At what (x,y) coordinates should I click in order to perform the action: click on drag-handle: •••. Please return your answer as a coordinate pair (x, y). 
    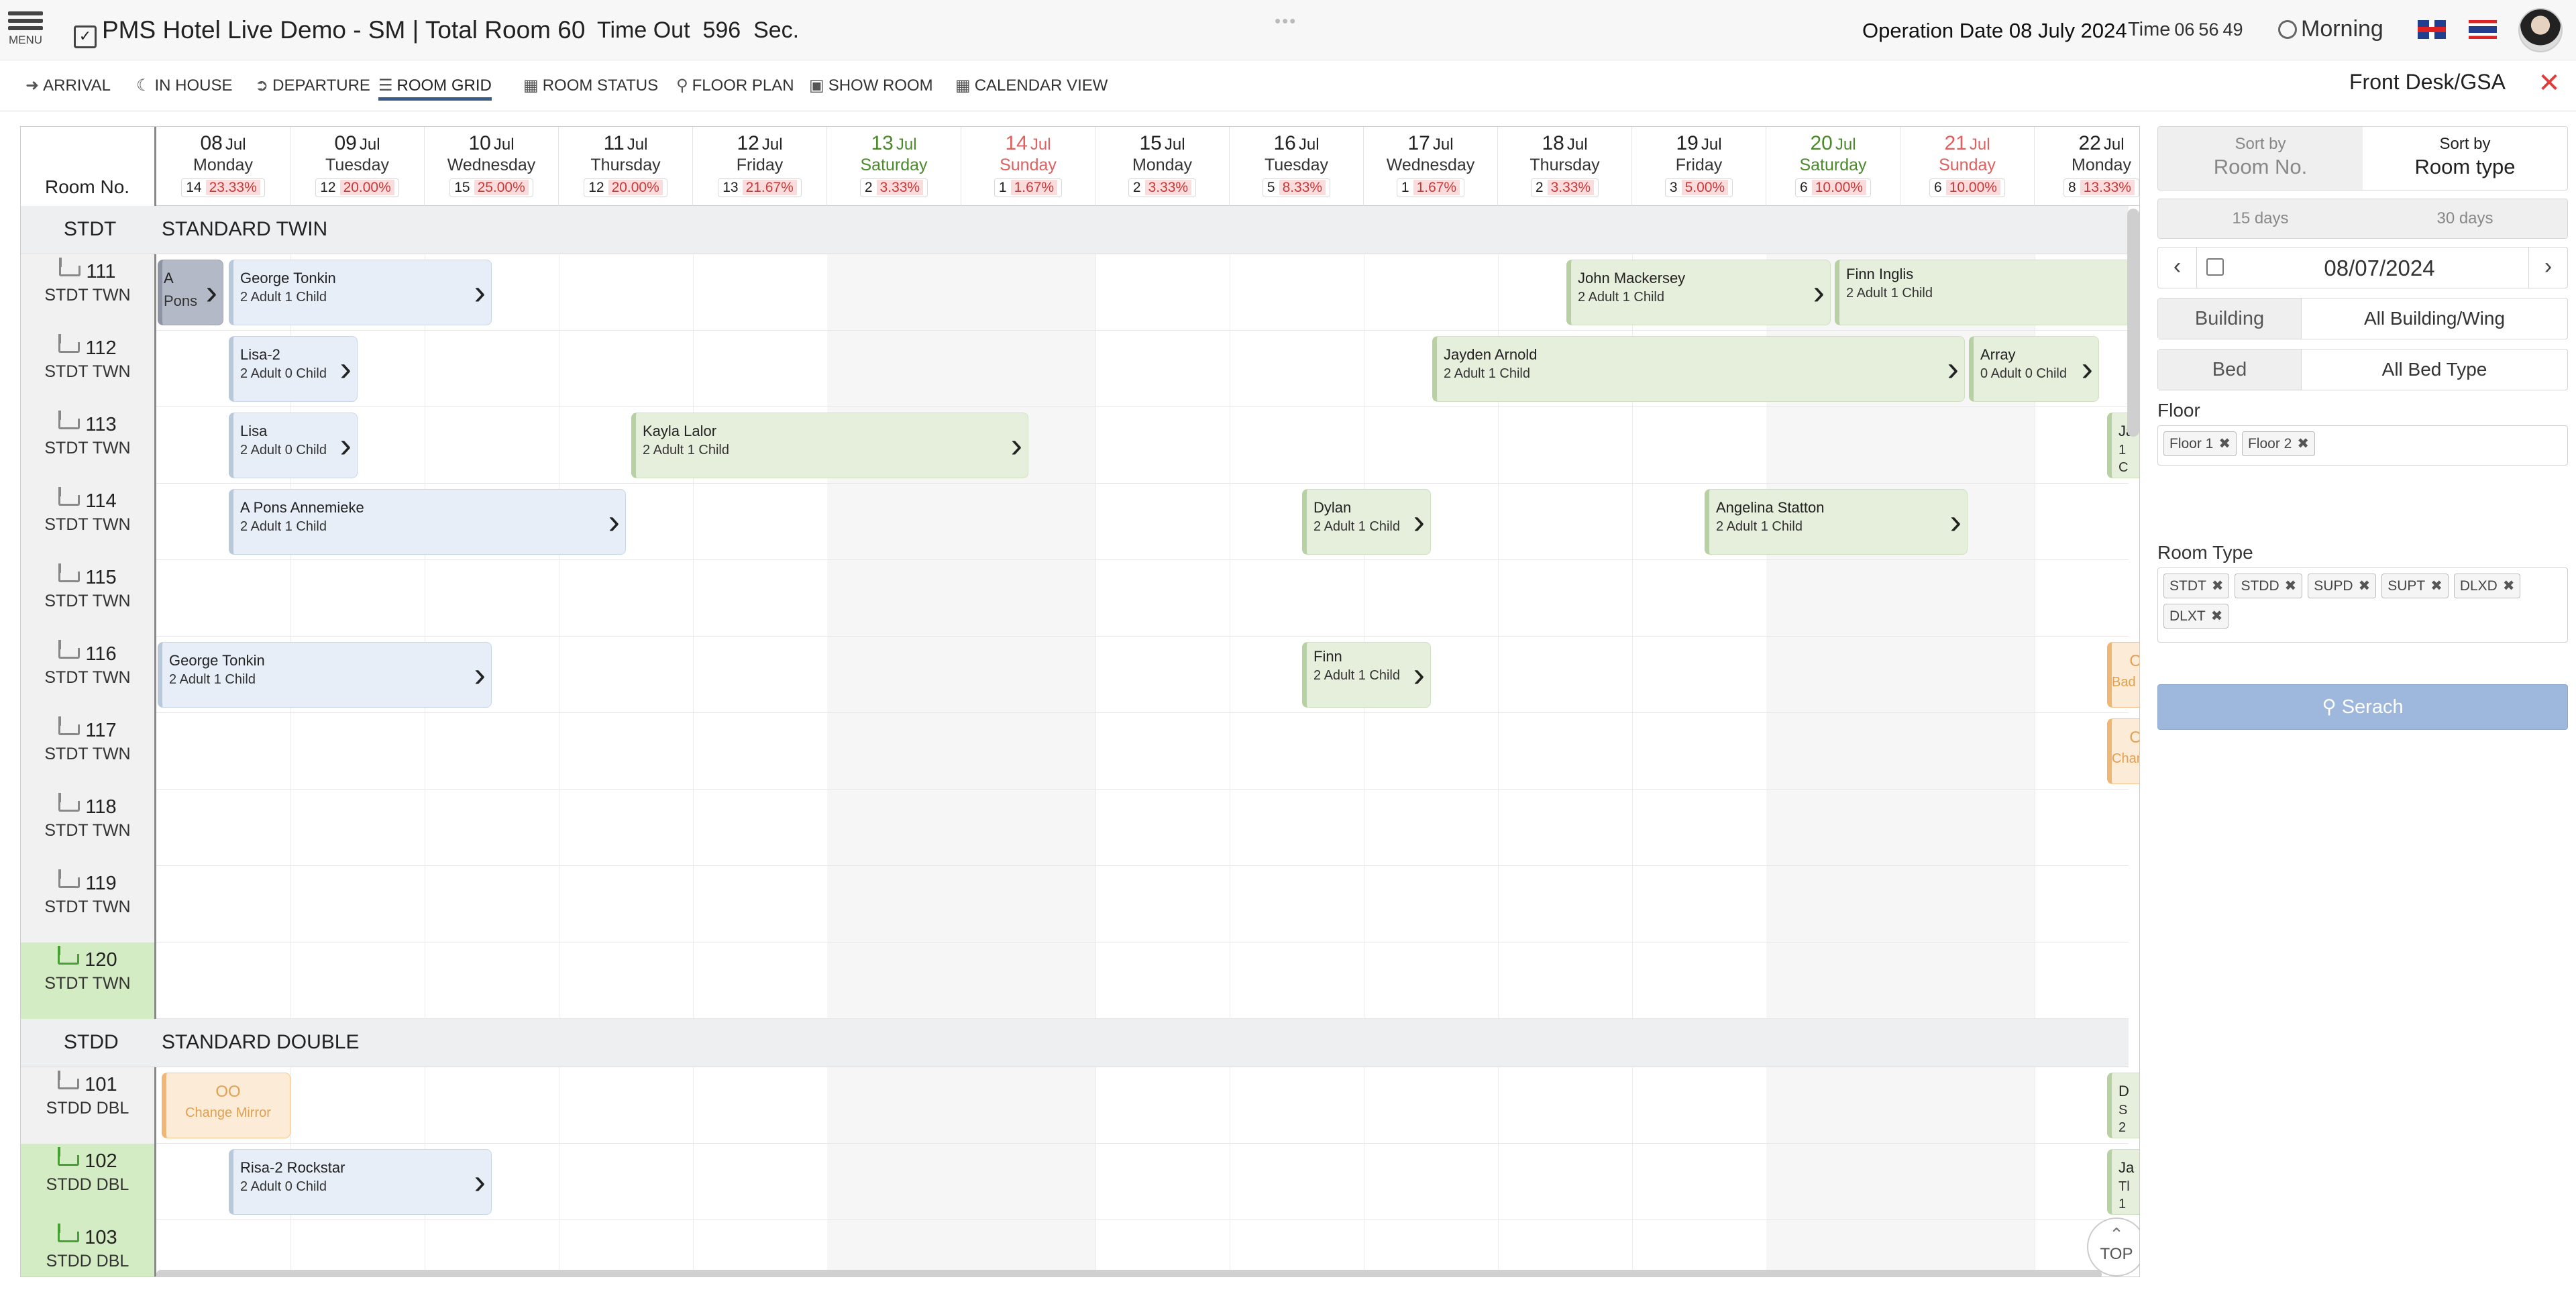
    Looking at the image, I should click on (1286, 22).